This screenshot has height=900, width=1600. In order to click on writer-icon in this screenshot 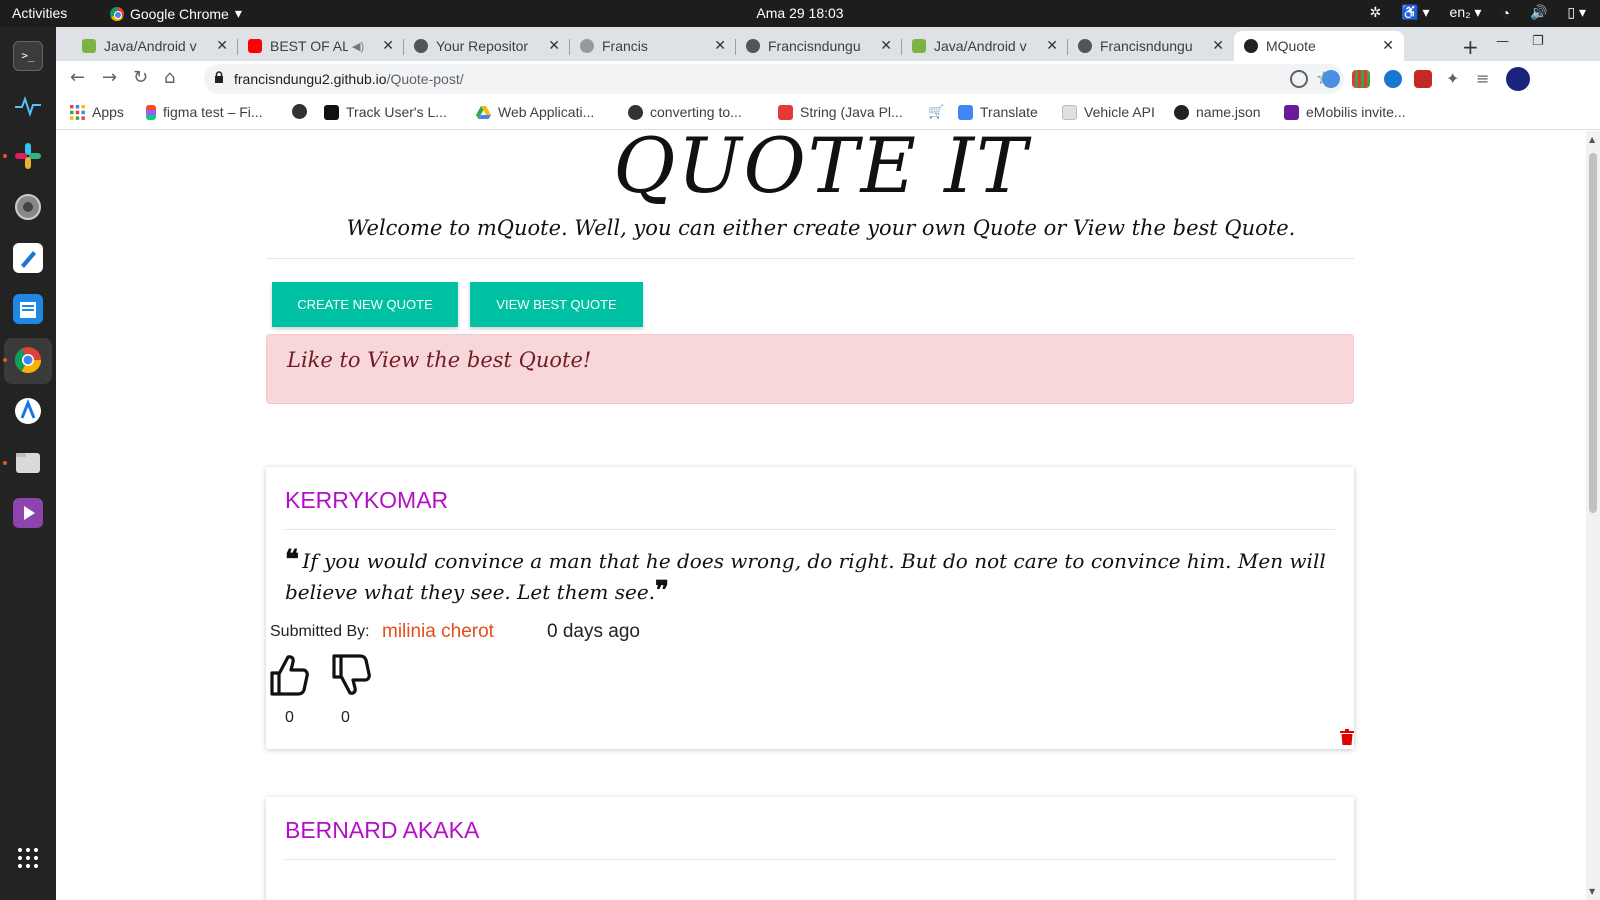, I will do `click(28, 309)`.